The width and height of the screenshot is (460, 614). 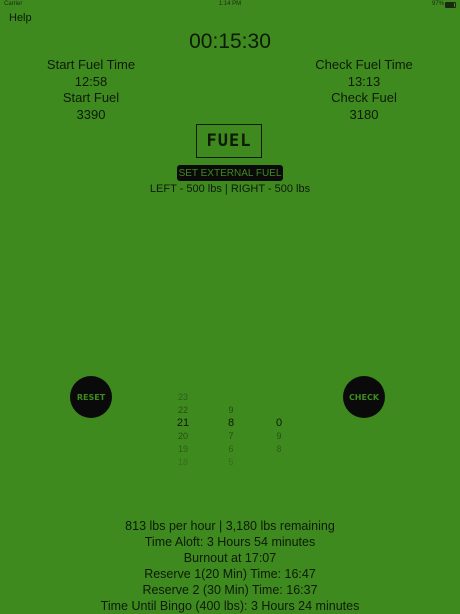 I want to click on check-fuel-time-value: 13:13, so click(x=364, y=81).